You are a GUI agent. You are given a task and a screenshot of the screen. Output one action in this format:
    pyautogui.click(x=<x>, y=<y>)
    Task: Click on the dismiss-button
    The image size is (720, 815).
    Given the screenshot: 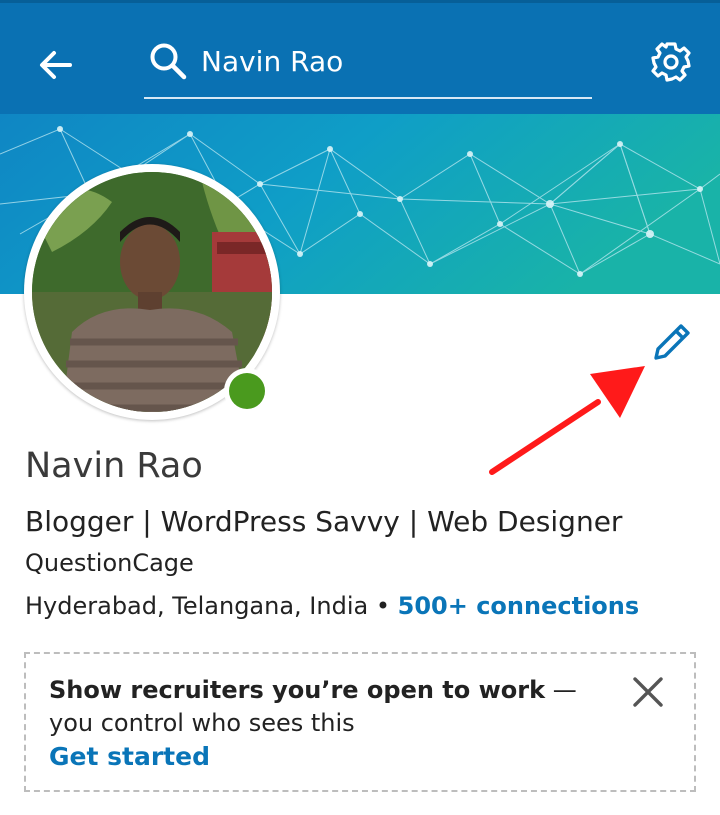 What is the action you would take?
    pyautogui.click(x=648, y=692)
    